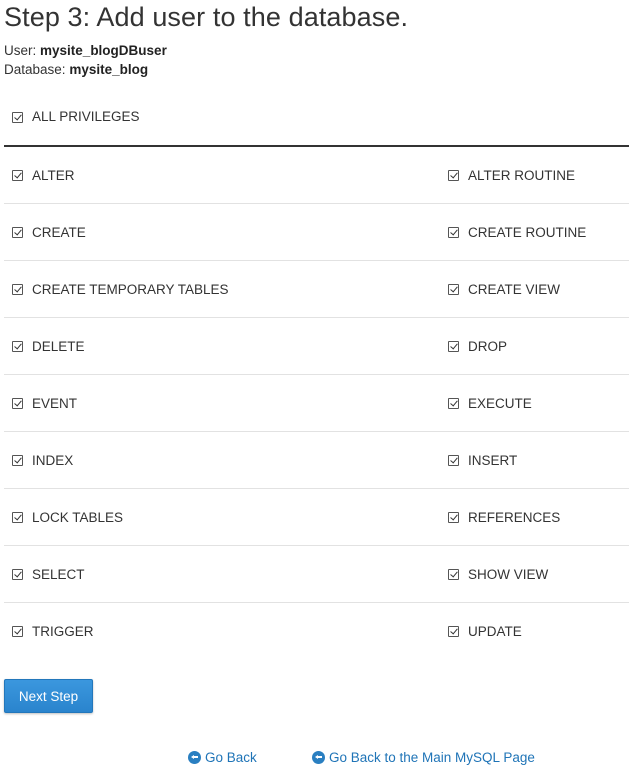  Describe the element at coordinates (55, 403) in the screenshot. I see `privilege-label: EVENT` at that location.